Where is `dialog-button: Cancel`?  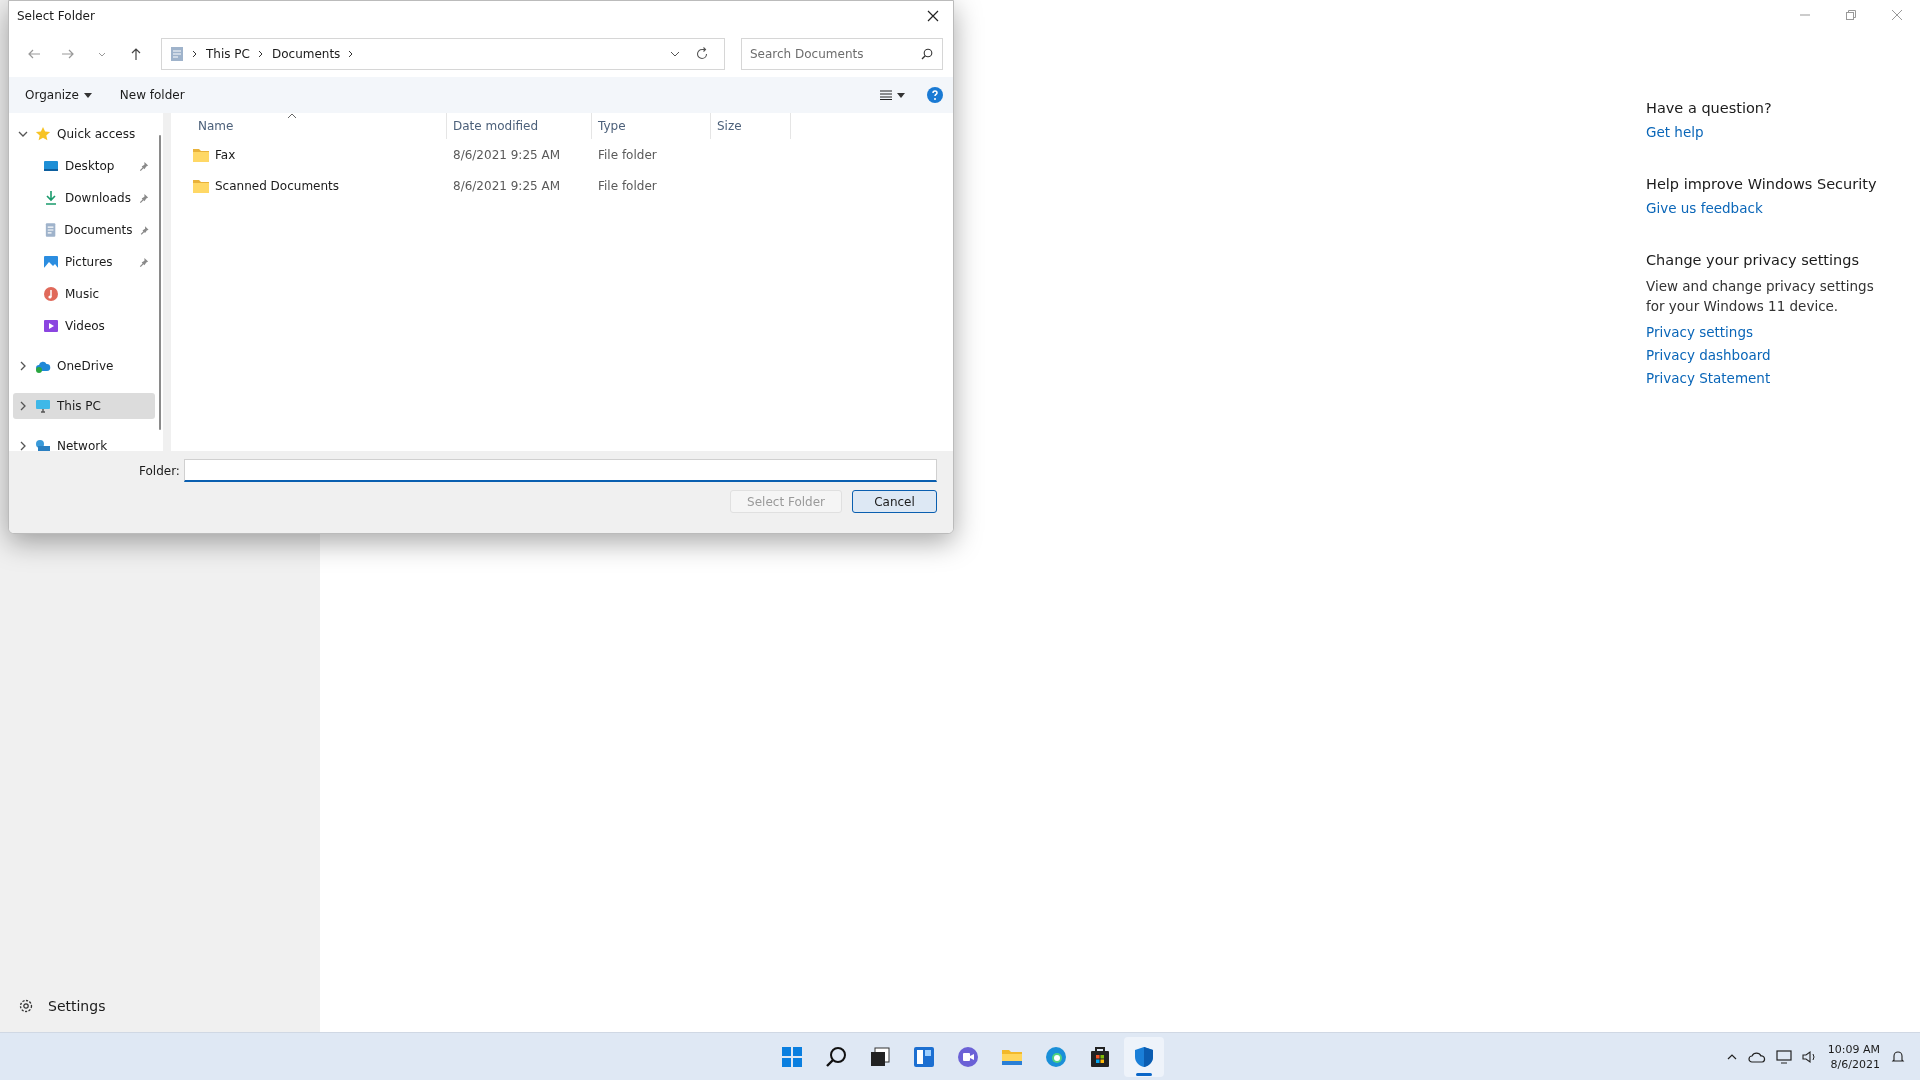
dialog-button: Cancel is located at coordinates (894, 501).